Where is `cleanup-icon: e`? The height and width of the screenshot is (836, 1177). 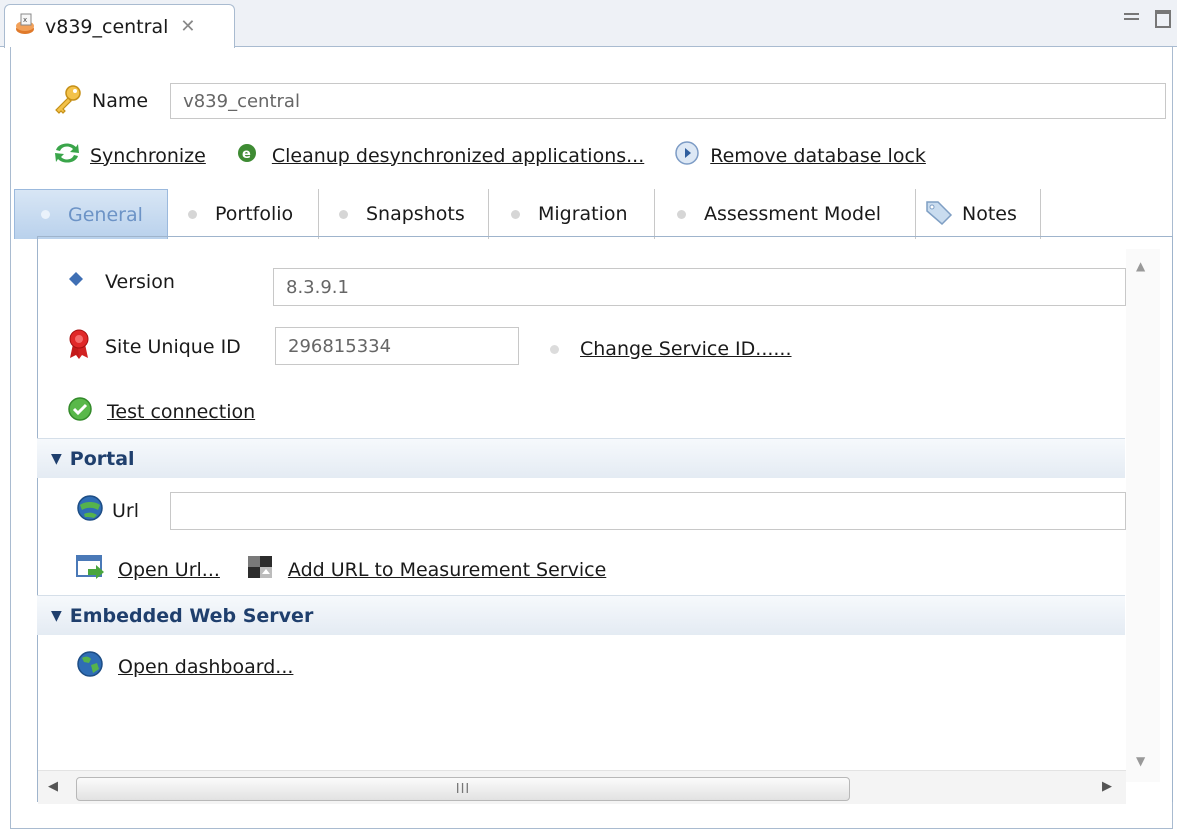
cleanup-icon: e is located at coordinates (247, 155).